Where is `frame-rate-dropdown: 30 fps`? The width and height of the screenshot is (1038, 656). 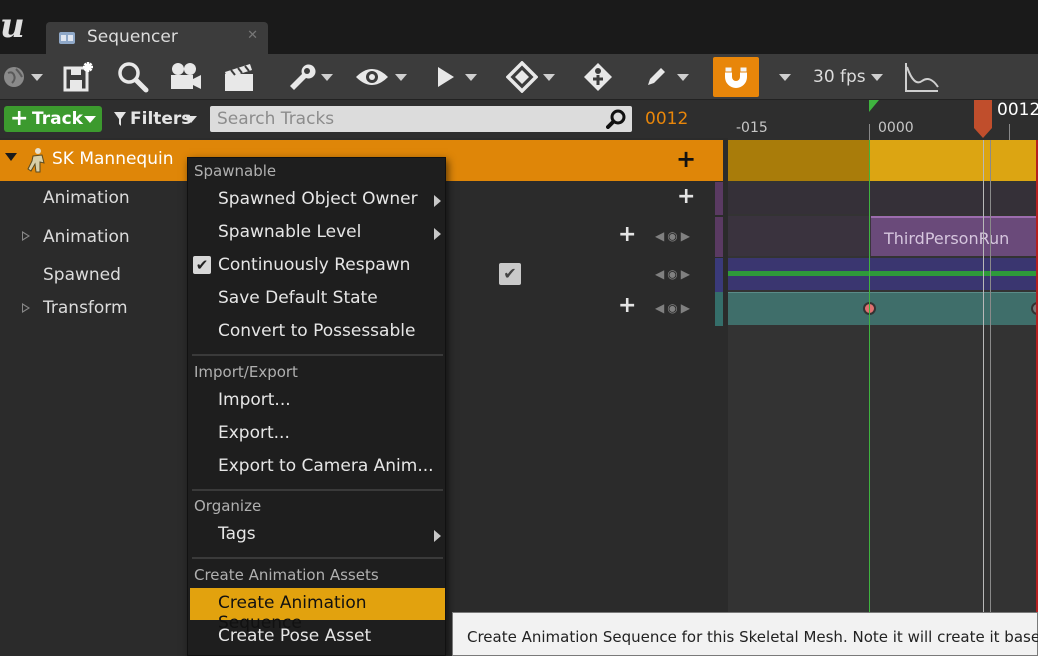
frame-rate-dropdown: 30 fps is located at coordinates (848, 77).